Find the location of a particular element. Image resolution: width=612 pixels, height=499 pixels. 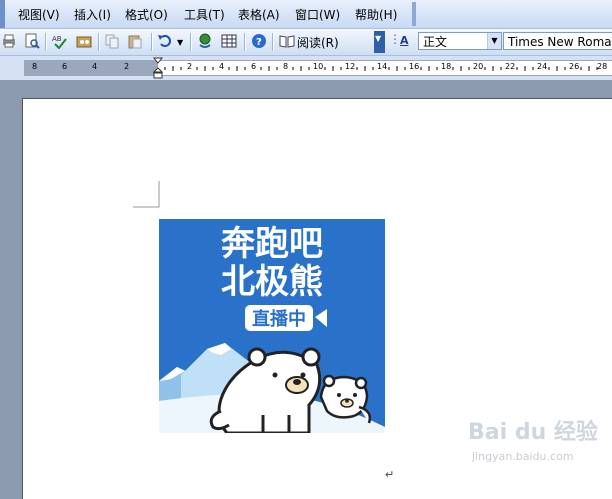

style-value: 正文 is located at coordinates (435, 42).